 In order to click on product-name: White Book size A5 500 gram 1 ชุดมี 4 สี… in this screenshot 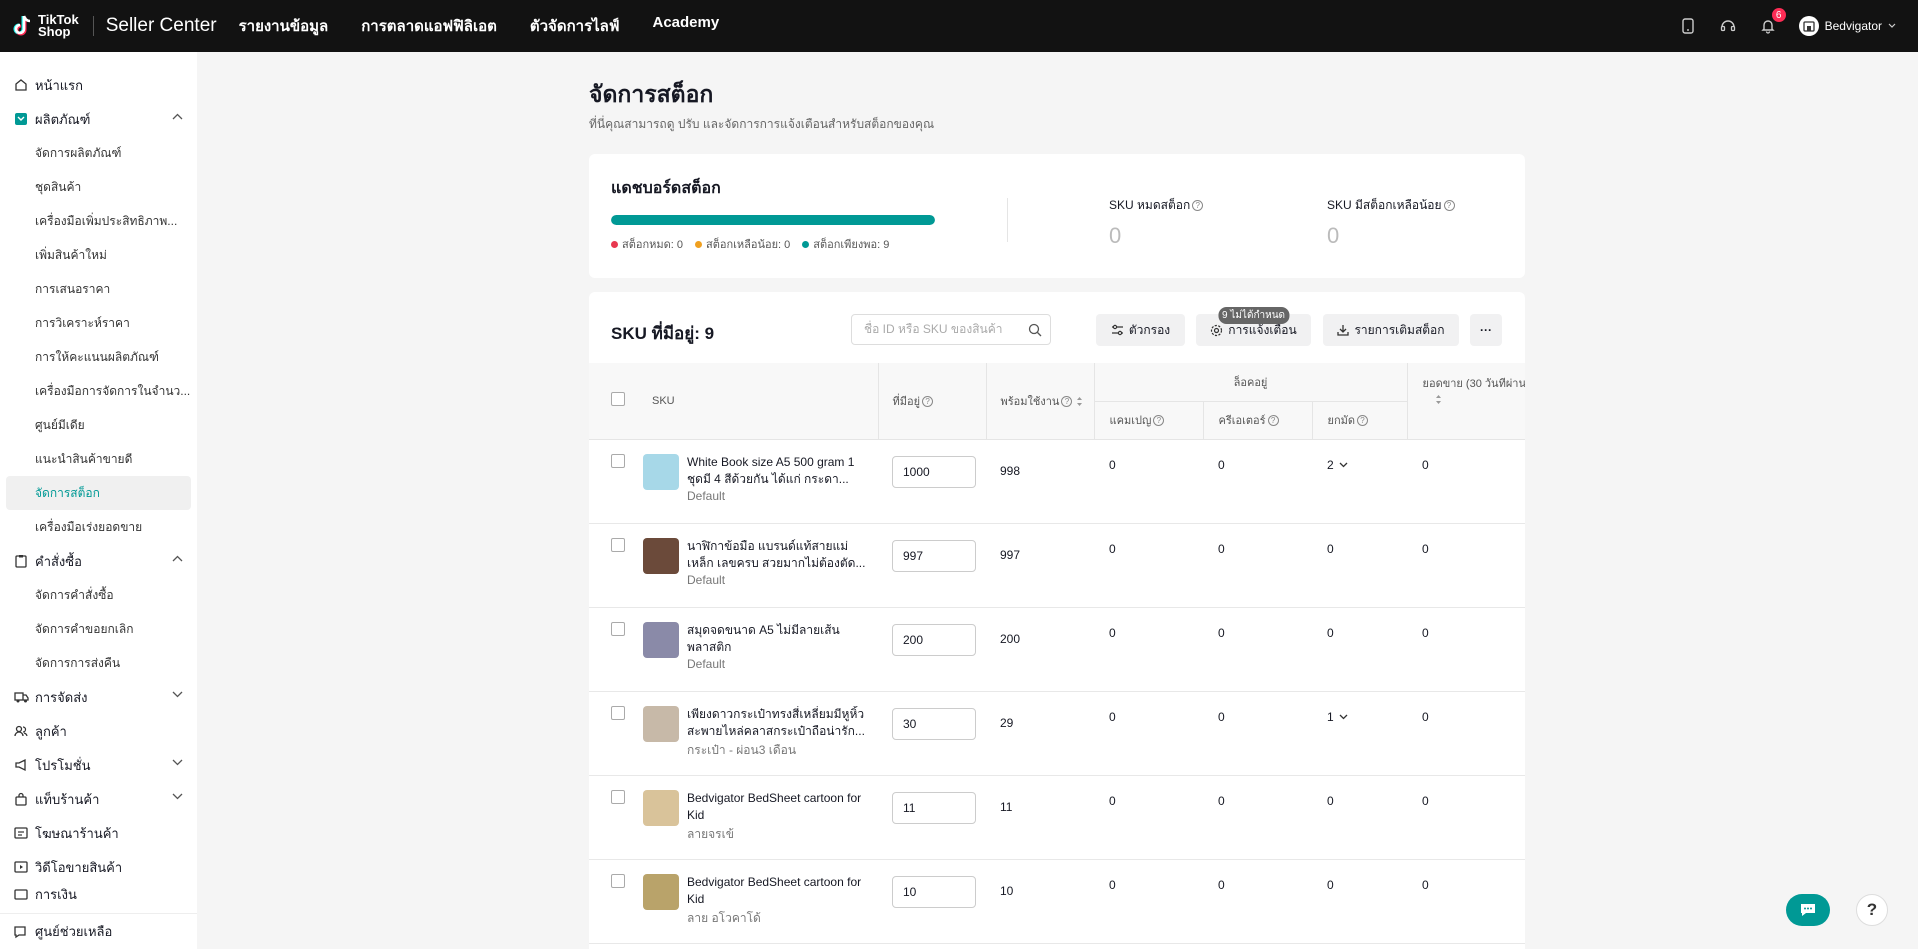, I will do `click(777, 471)`.